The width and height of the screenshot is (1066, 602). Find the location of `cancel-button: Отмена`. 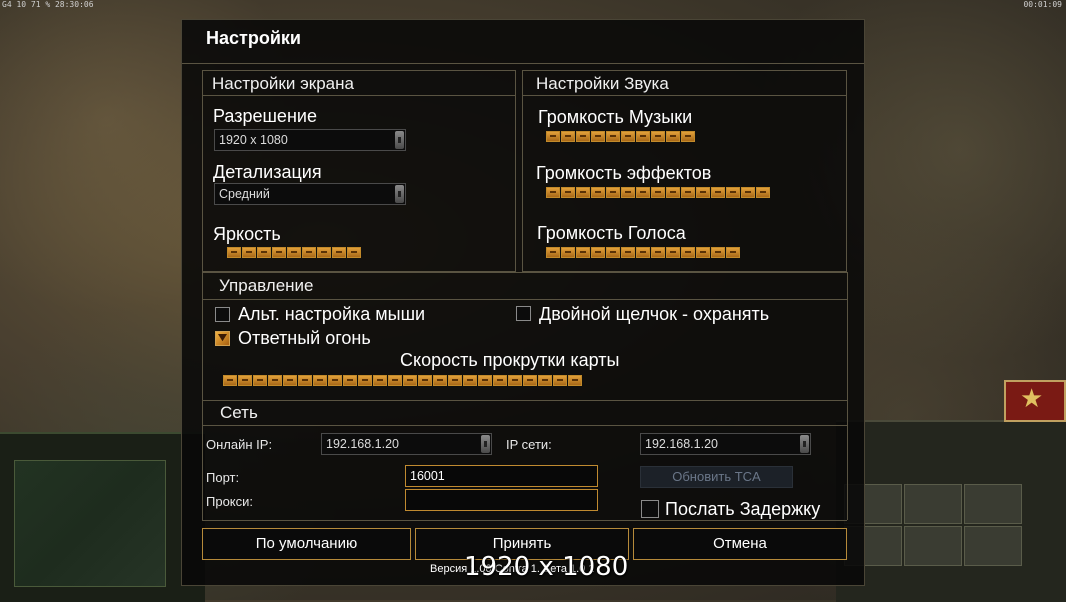

cancel-button: Отмена is located at coordinates (740, 544).